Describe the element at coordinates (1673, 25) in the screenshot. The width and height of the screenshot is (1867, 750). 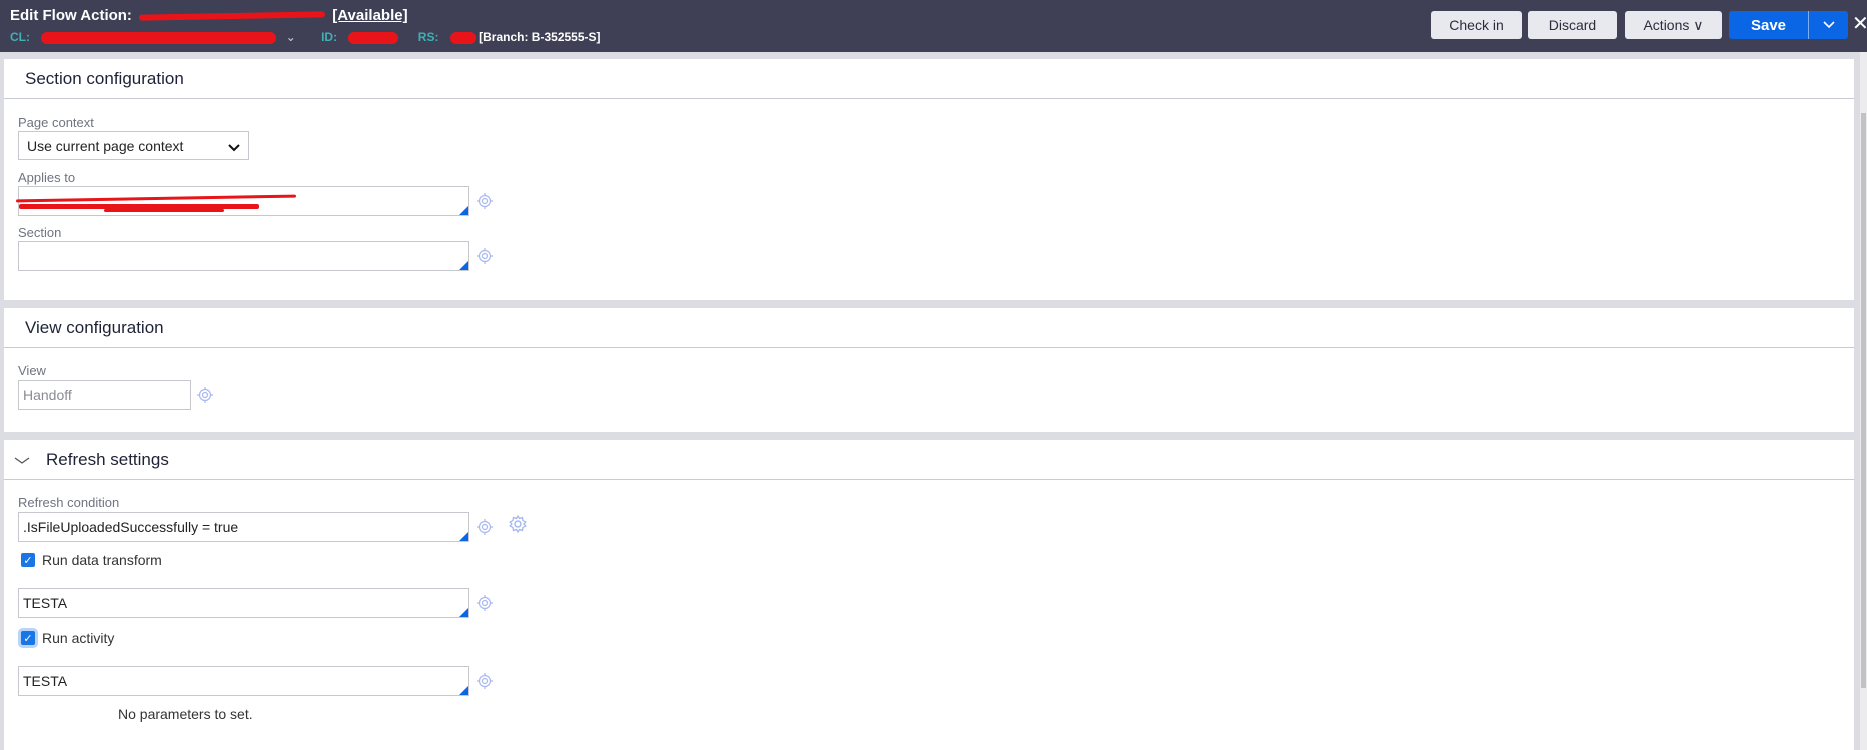
I see `actions-button: Actions ∨` at that location.